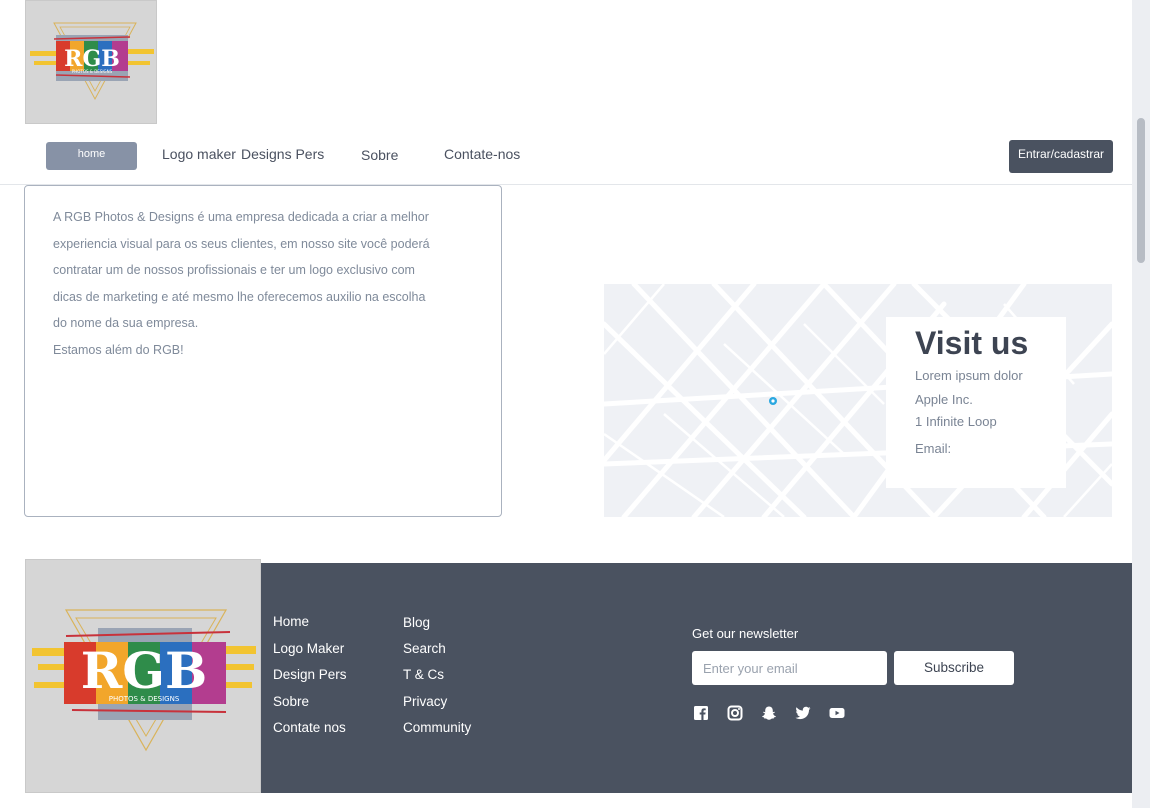 This screenshot has width=1166, height=808. What do you see at coordinates (773, 401) in the screenshot?
I see `map-pin-icon` at bounding box center [773, 401].